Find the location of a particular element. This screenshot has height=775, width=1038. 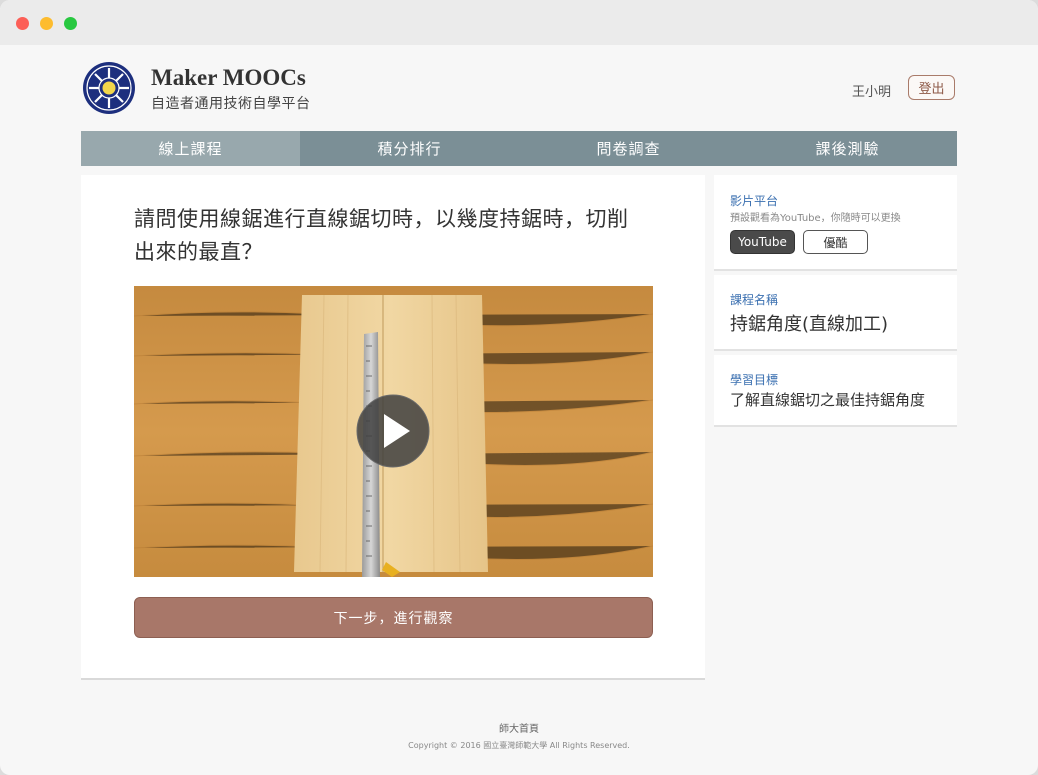

learning-goal-value: 了解直線鋸切之最佳持鋸角度 is located at coordinates (828, 400).